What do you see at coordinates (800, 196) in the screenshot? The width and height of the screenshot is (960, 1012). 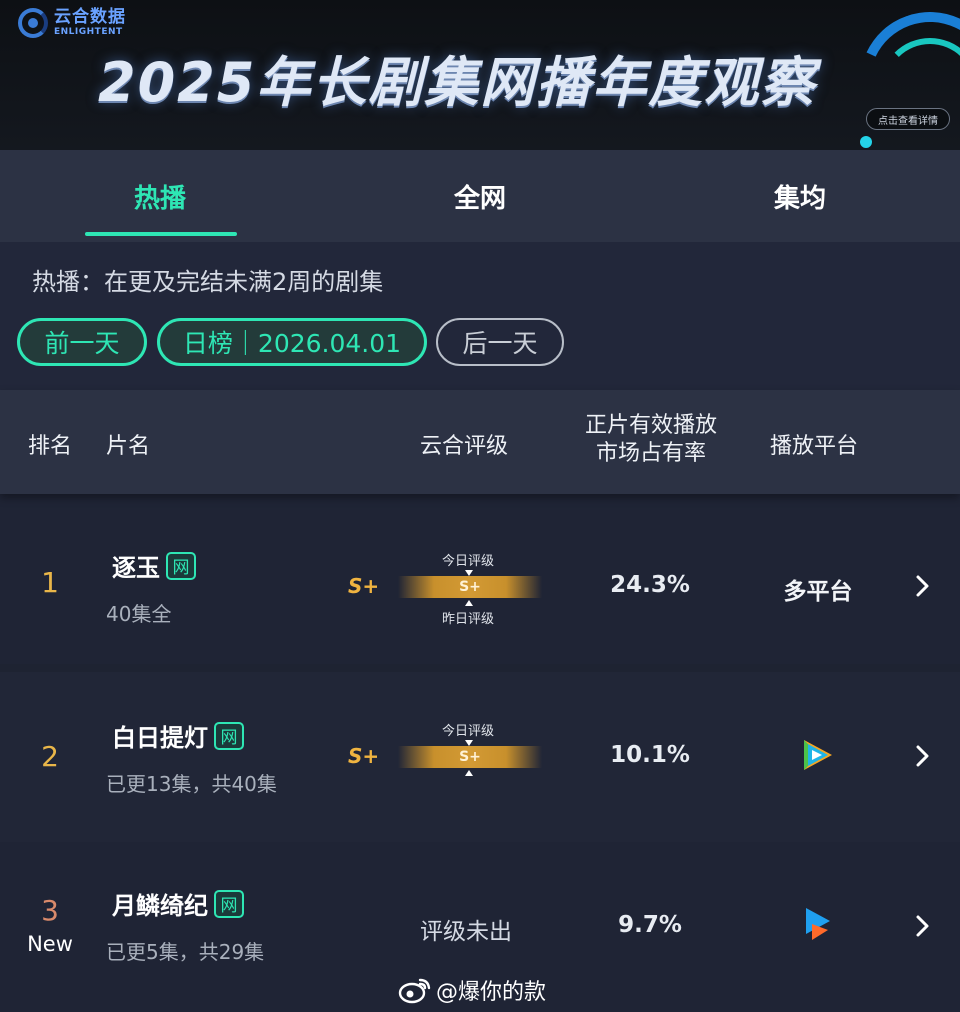 I see `tab-episode-average: 集均` at bounding box center [800, 196].